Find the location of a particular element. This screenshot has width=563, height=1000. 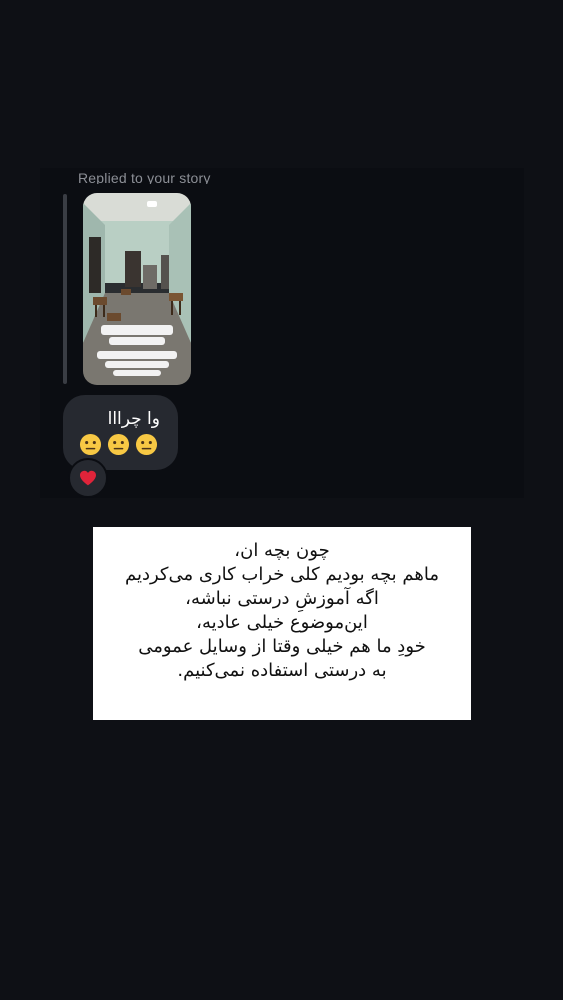

caption-line: ماهم بچه بودیم کلی خراب کاری می‌کردیم is located at coordinates (282, 574).